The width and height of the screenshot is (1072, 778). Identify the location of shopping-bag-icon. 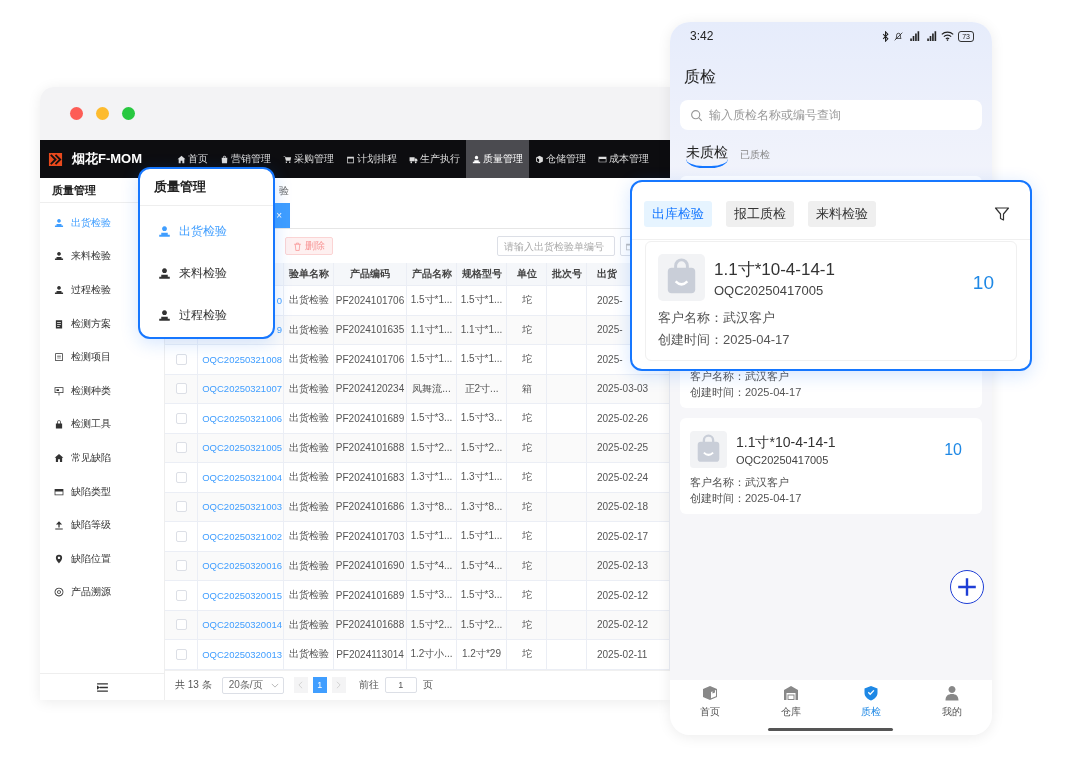
(681, 277).